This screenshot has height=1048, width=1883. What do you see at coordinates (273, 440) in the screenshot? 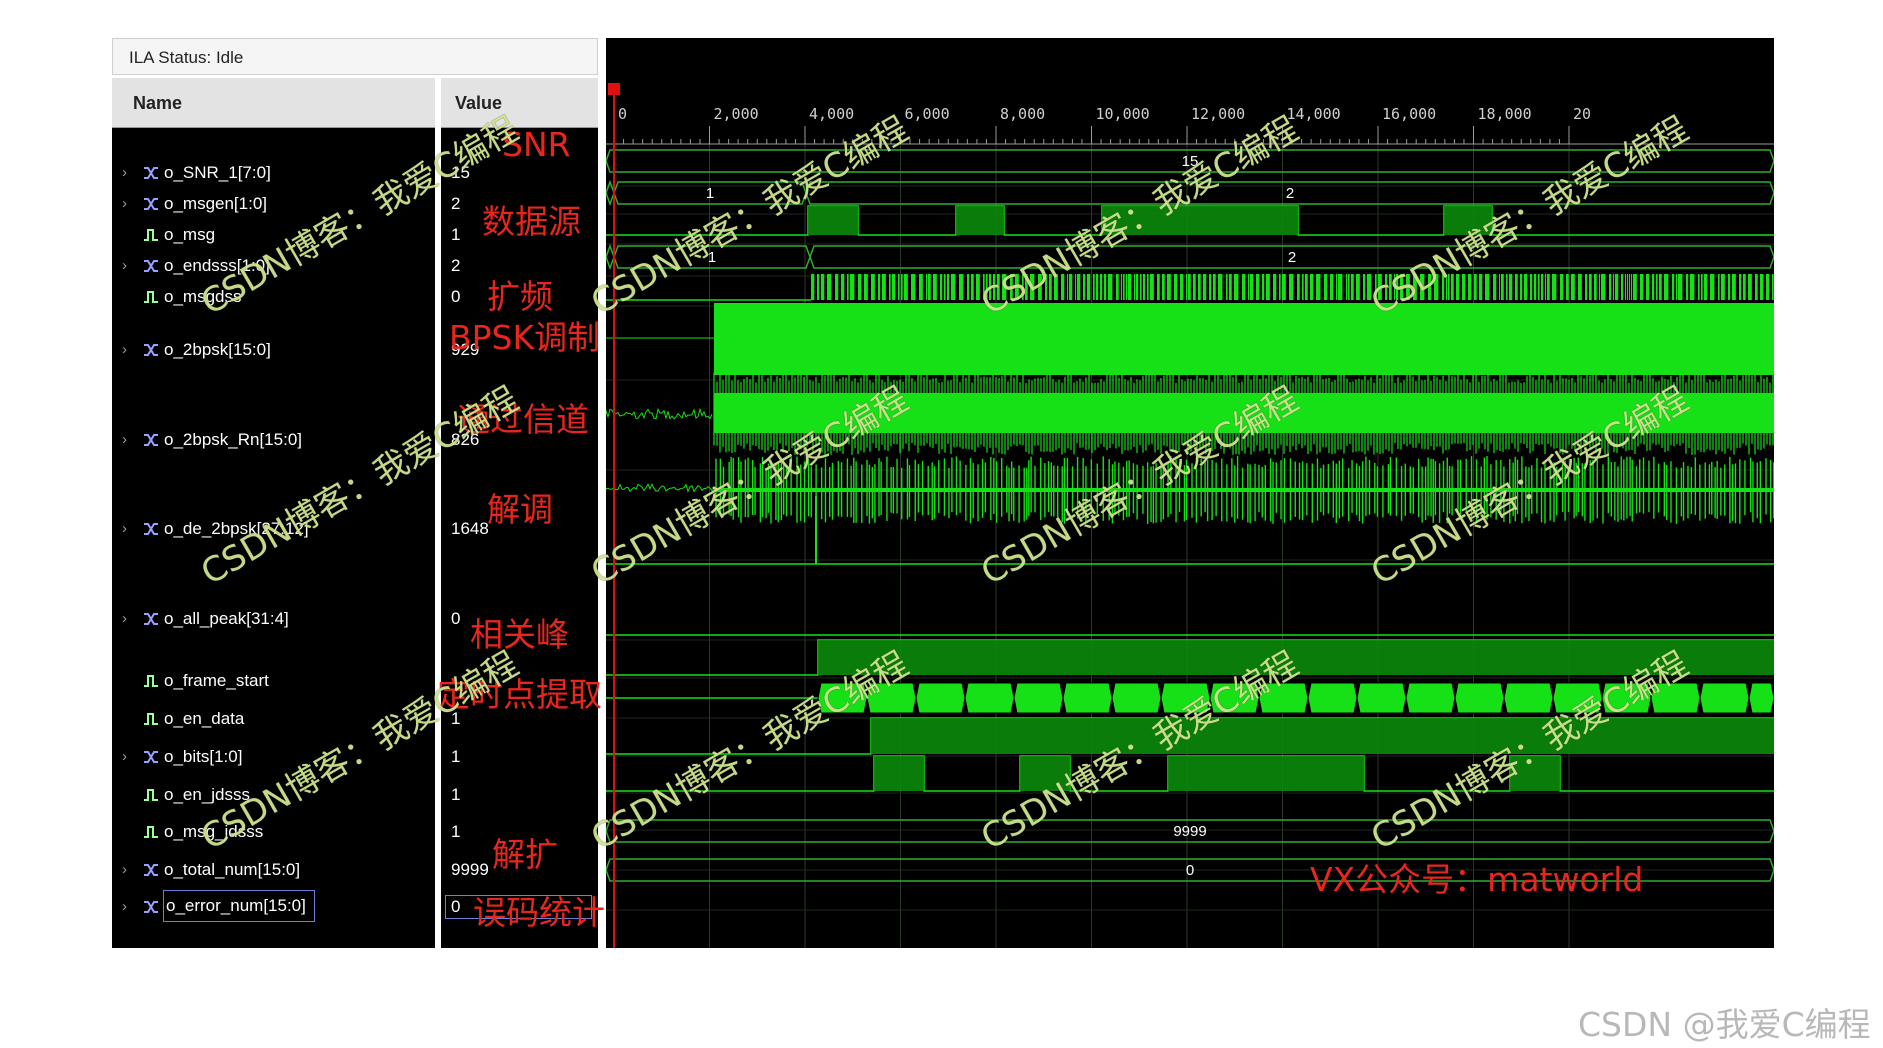
I see `signal-row-o-2bpsk-rn: › o_2bpsk_Rn[15:0]` at bounding box center [273, 440].